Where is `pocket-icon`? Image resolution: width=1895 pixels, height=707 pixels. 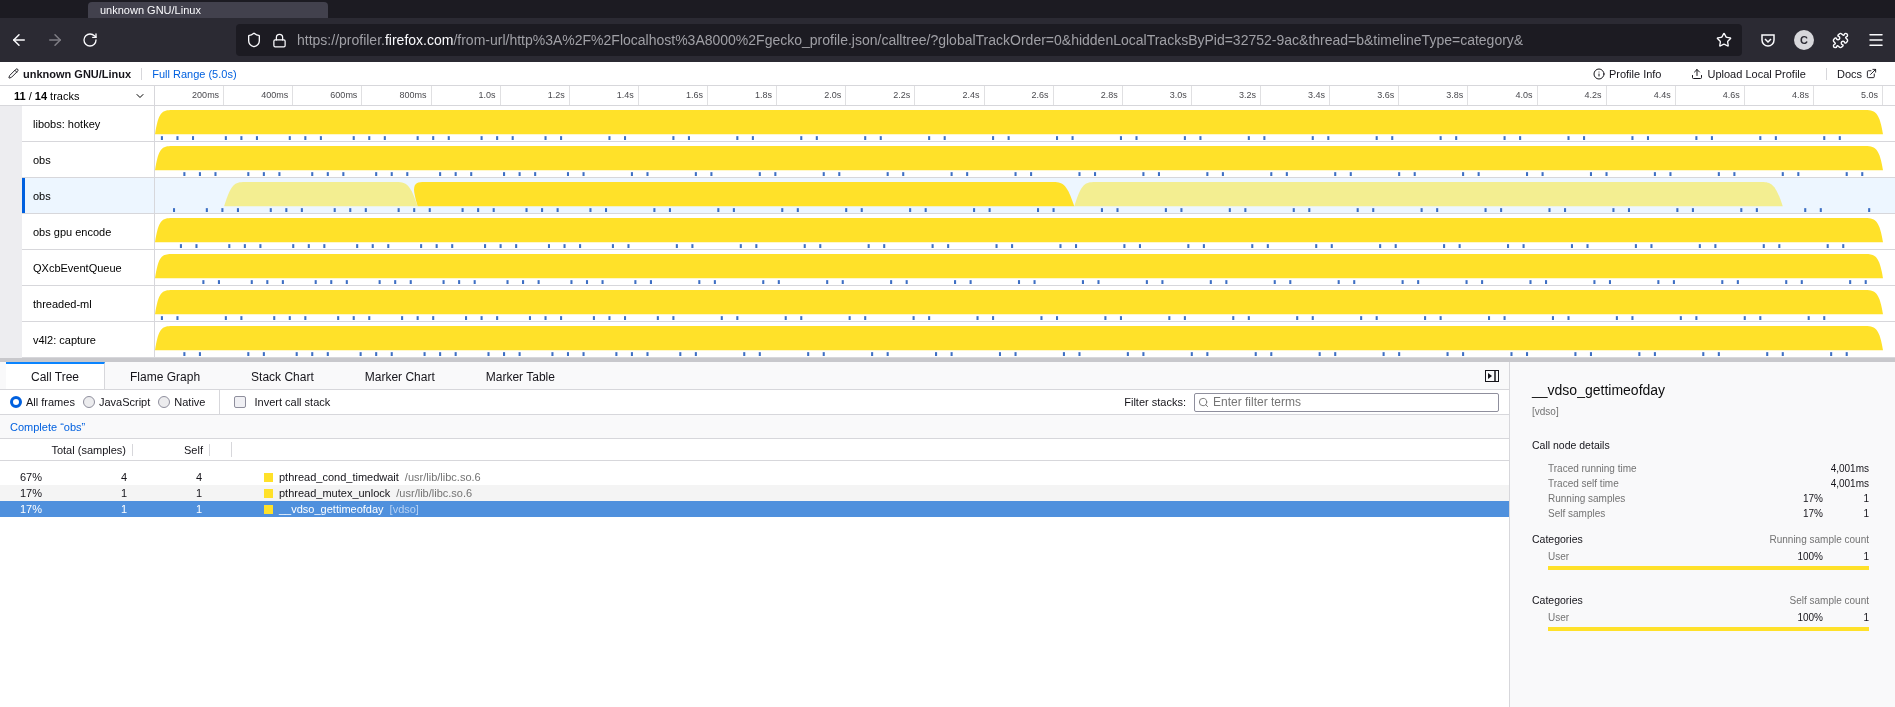
pocket-icon is located at coordinates (1768, 40).